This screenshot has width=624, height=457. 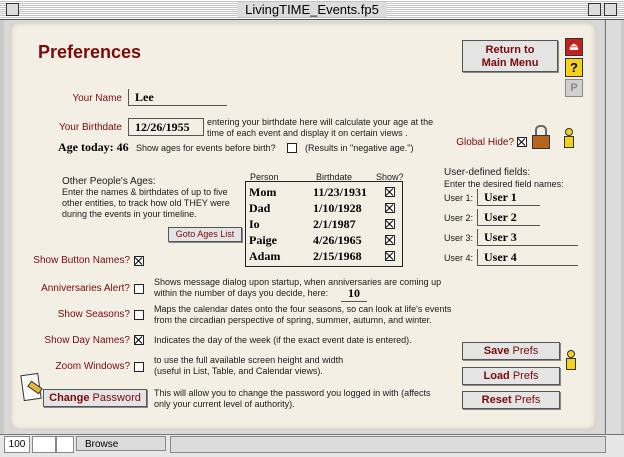 I want to click on change-password-button: Change Password, so click(x=95, y=398).